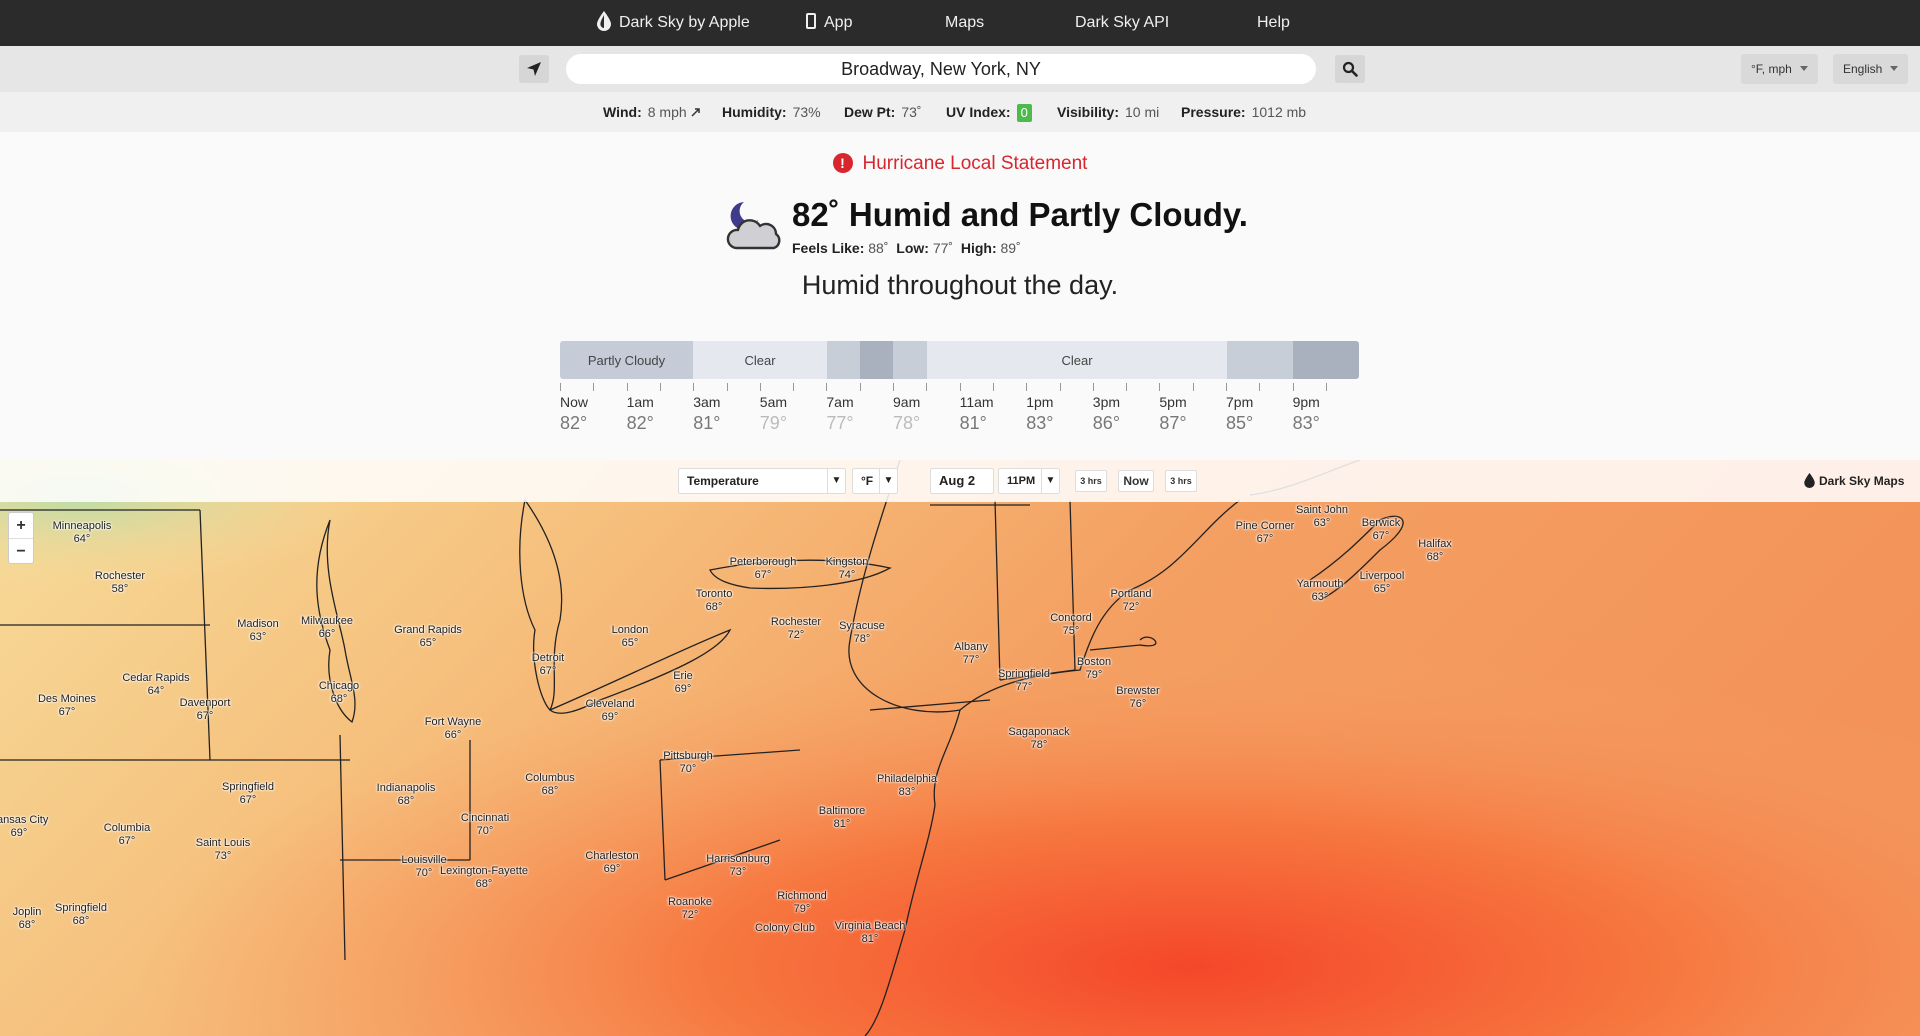 The image size is (1920, 1036). I want to click on nav-app-link: App, so click(829, 23).